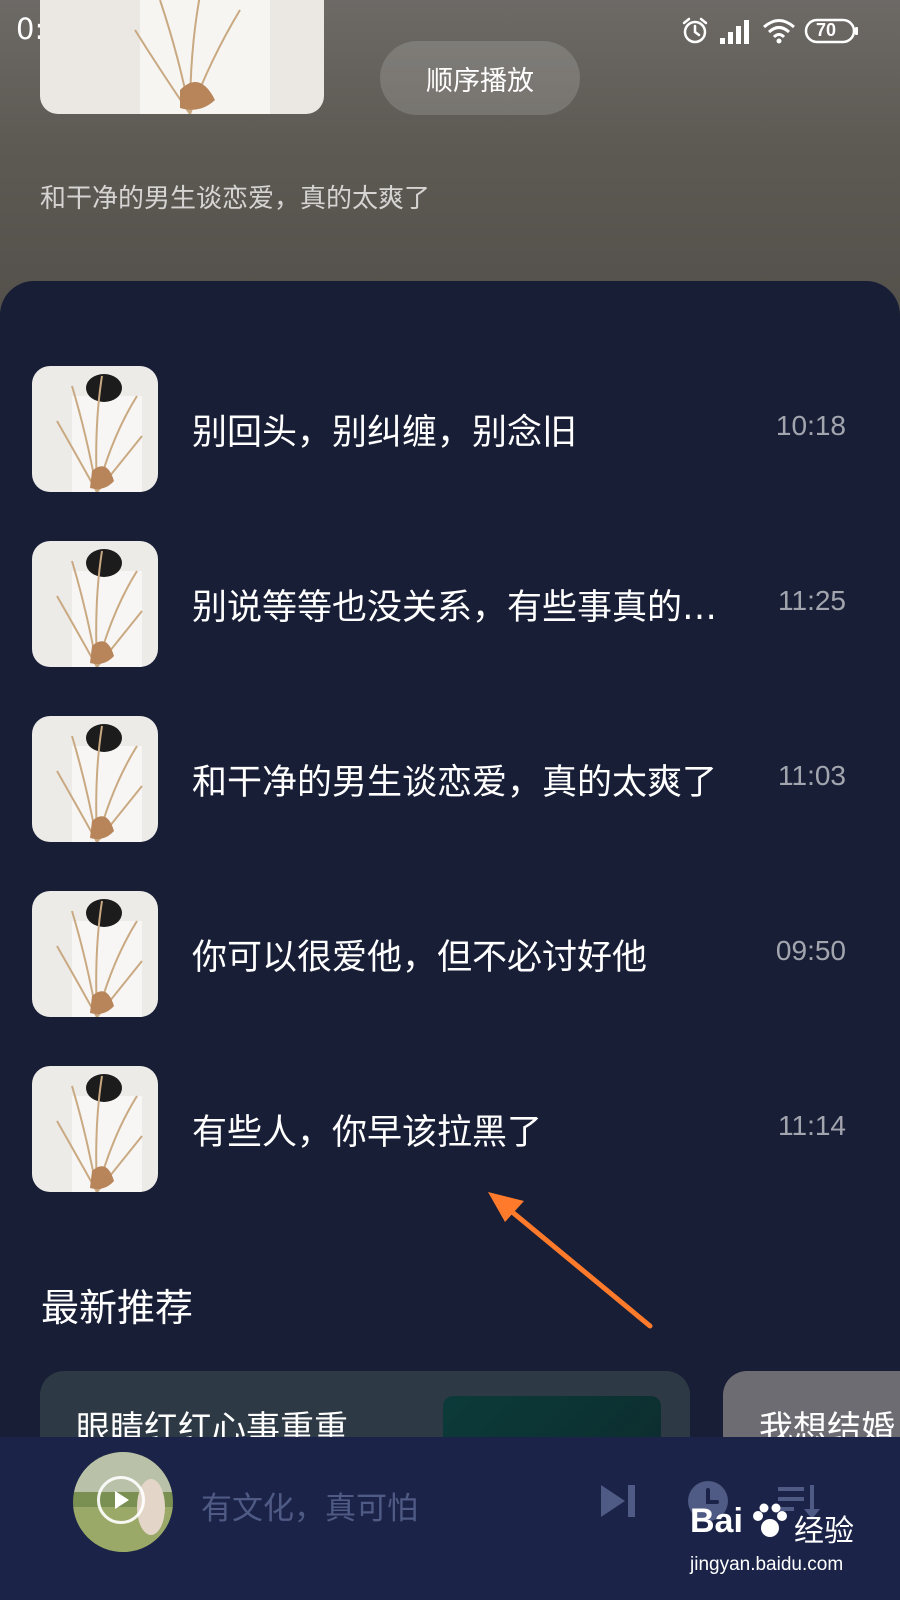  I want to click on album-cover, so click(182, 57).